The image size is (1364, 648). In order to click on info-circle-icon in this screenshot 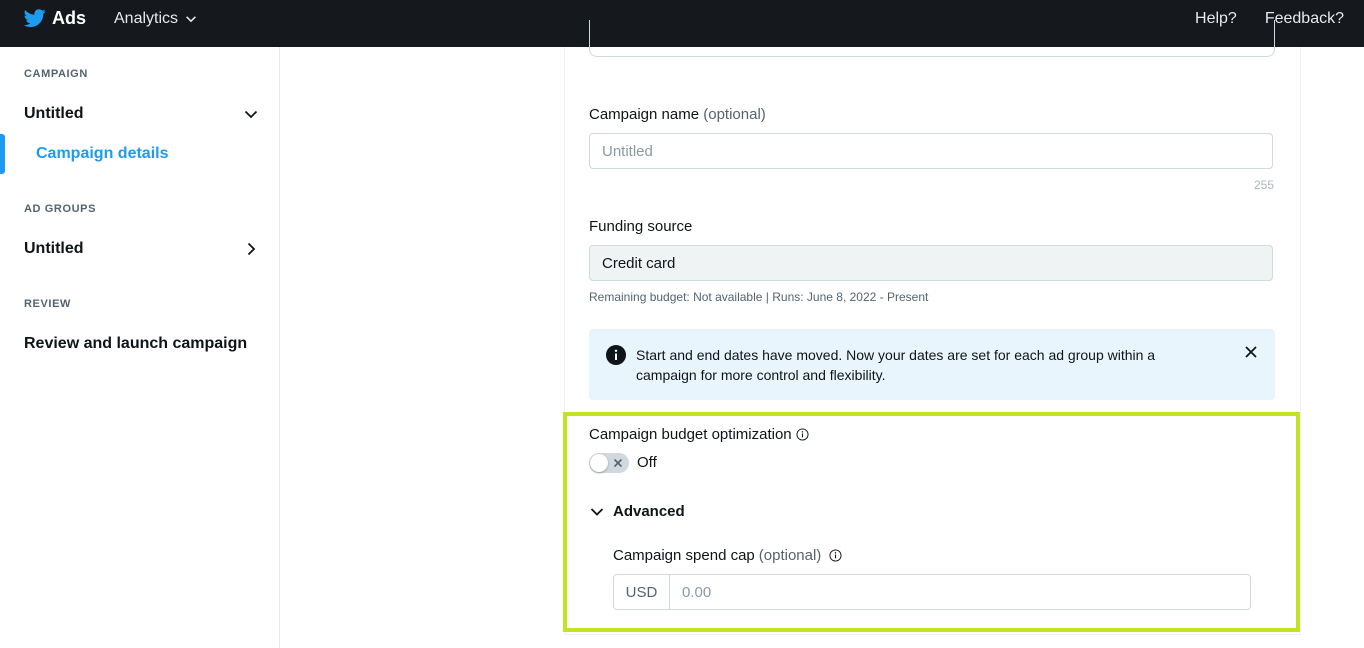, I will do `click(616, 355)`.